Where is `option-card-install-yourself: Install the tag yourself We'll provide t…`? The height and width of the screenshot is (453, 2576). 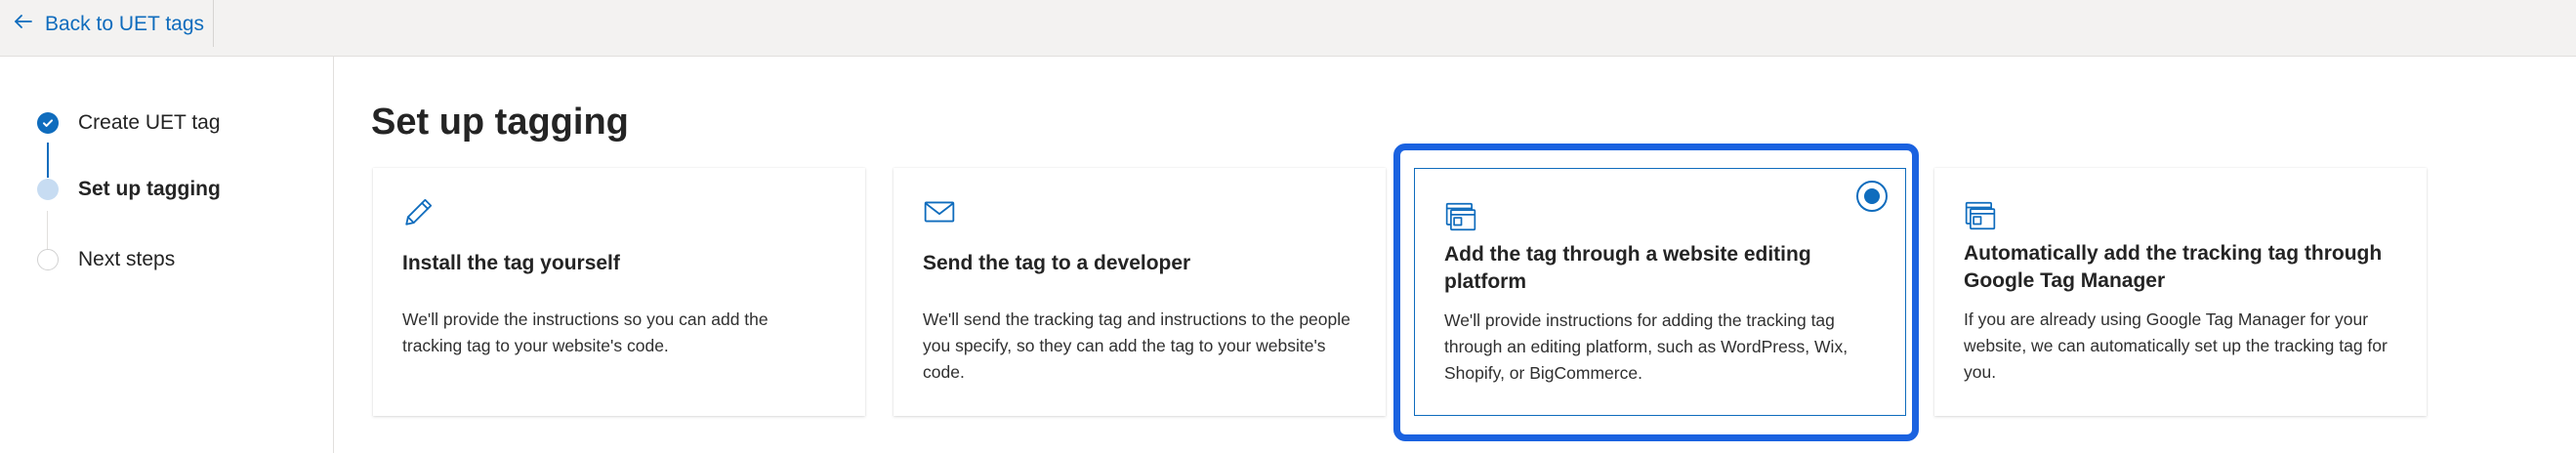
option-card-install-yourself: Install the tag yourself We'll provide t… is located at coordinates (619, 292).